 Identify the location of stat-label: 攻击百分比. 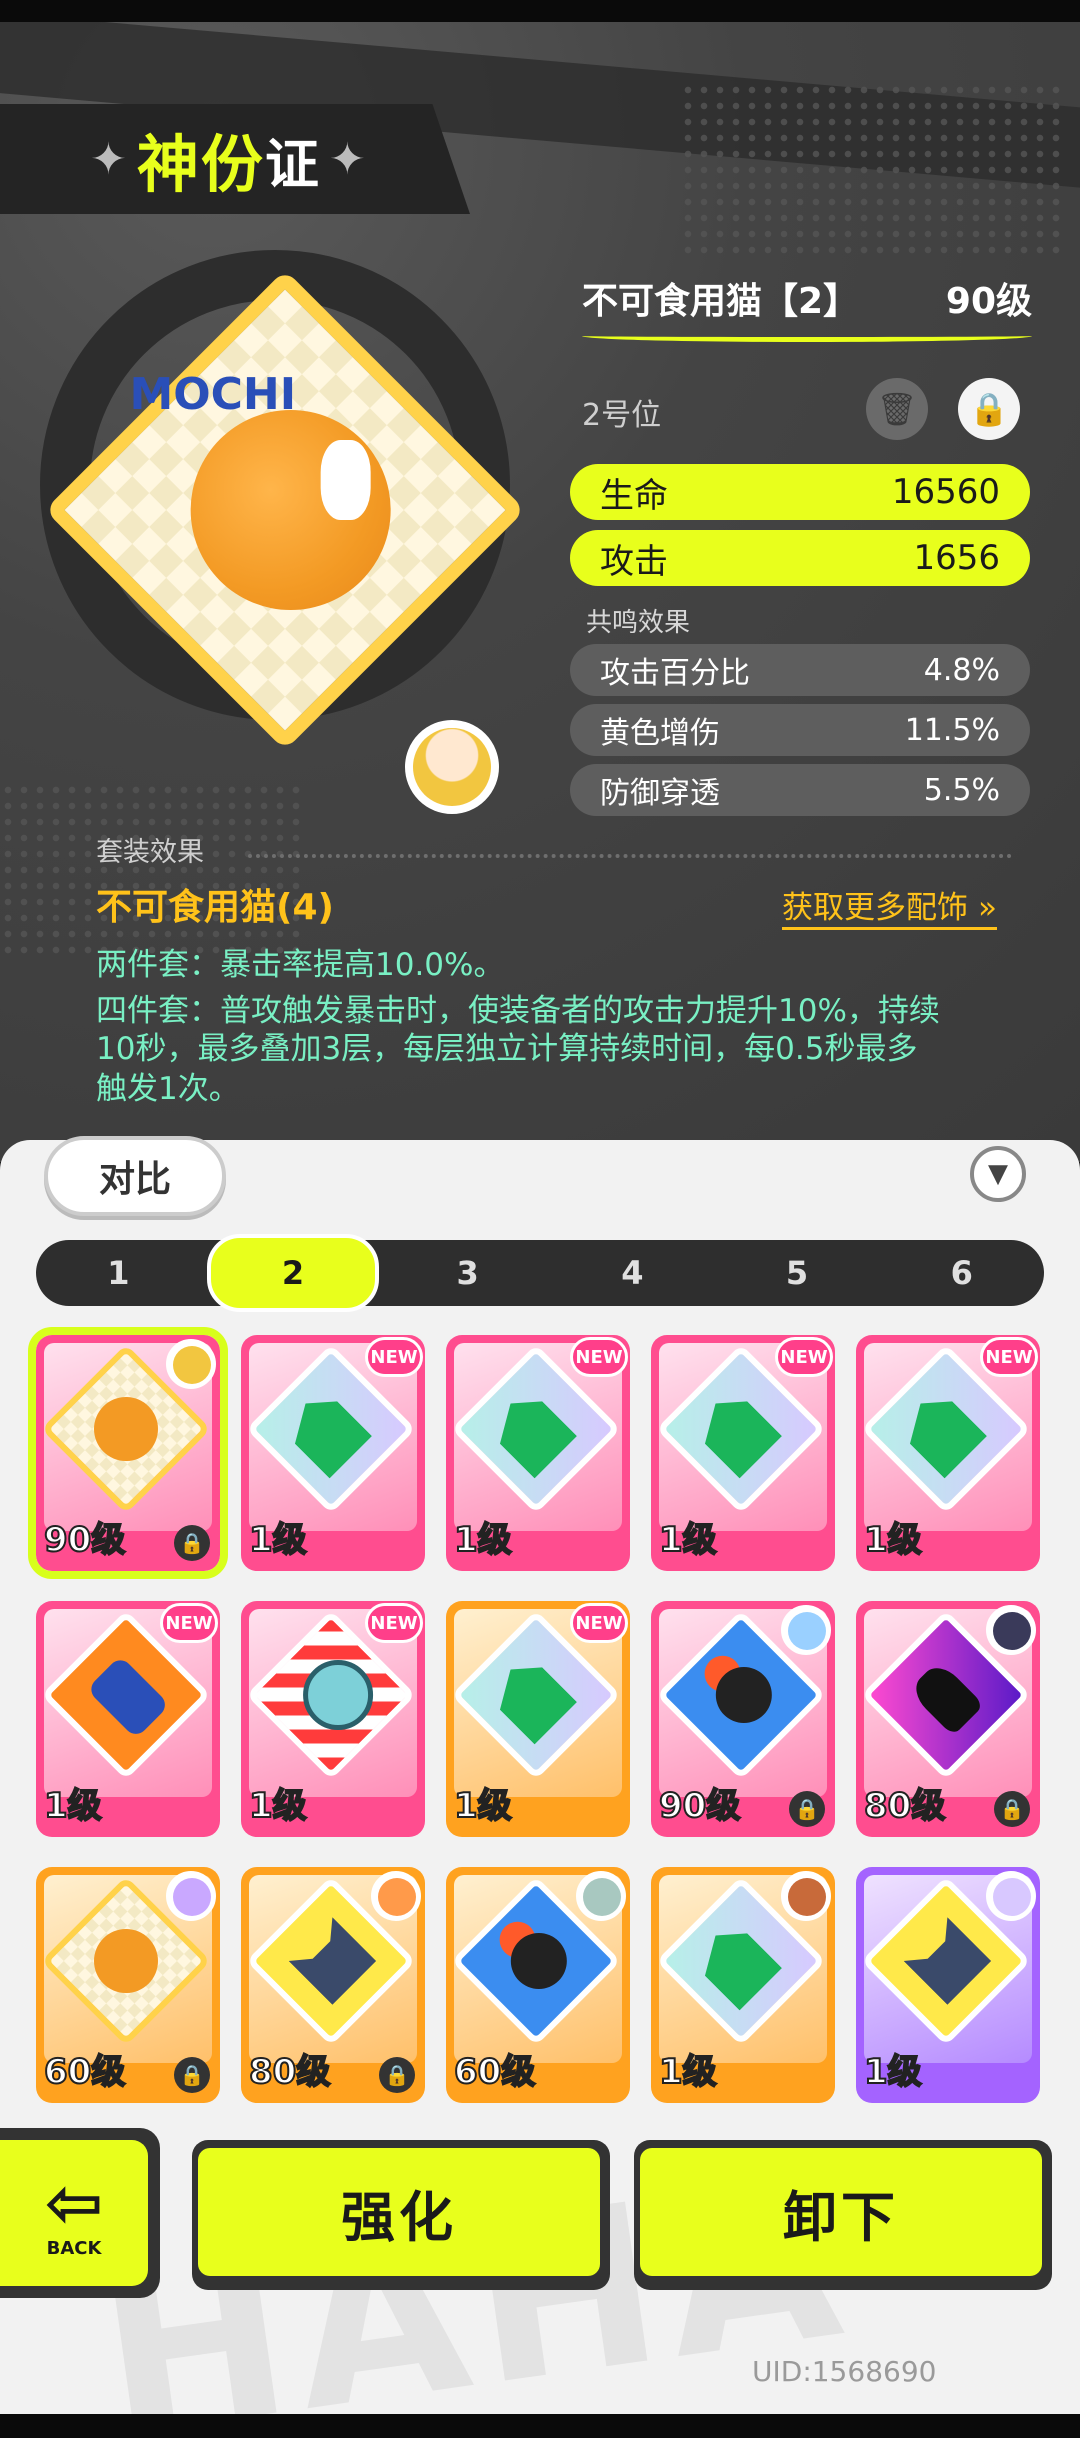
(675, 673).